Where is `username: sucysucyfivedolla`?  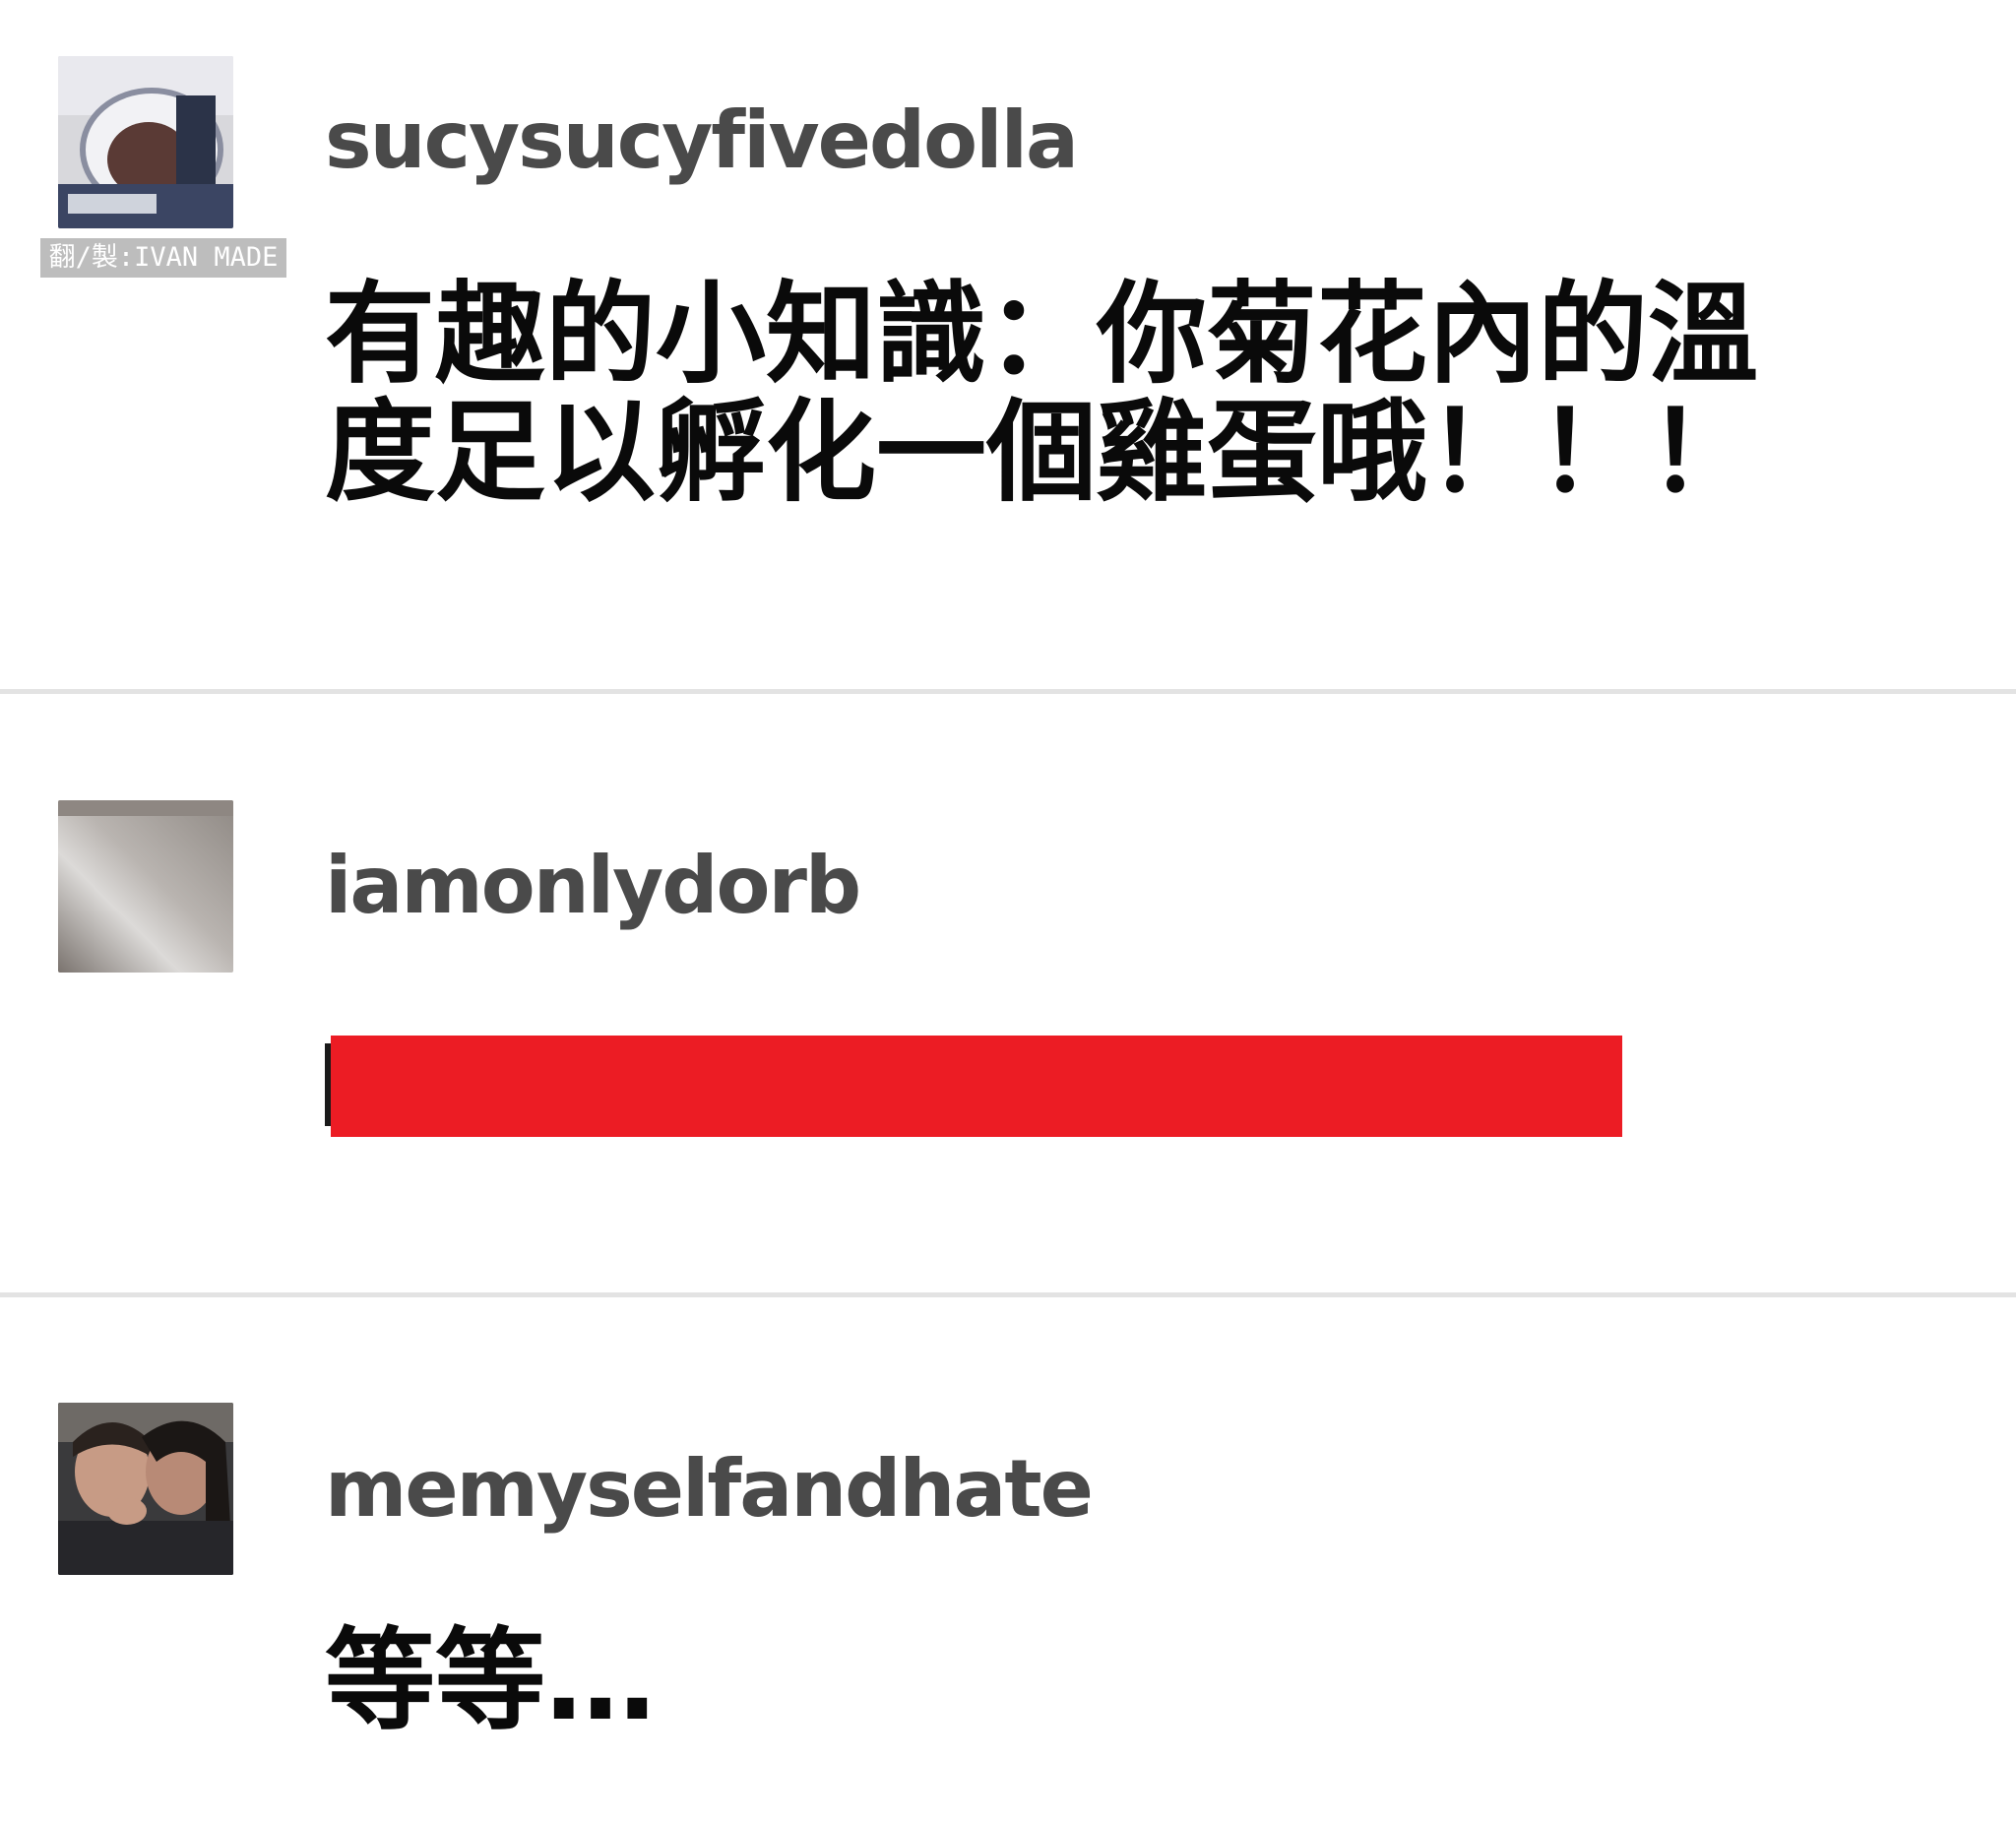
username: sucysucyfivedolla is located at coordinates (702, 141).